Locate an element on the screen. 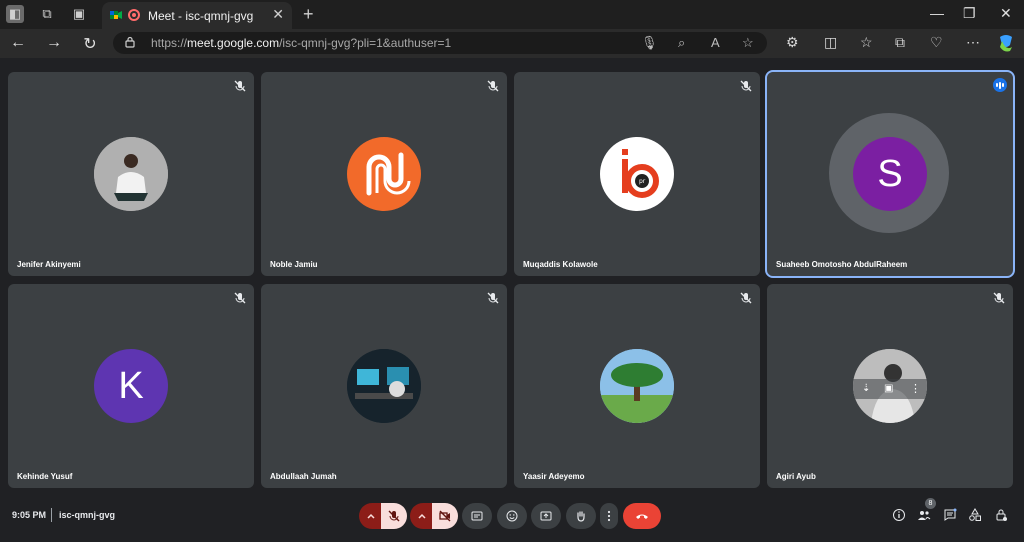  read-aloud-icon: A is located at coordinates (715, 42).